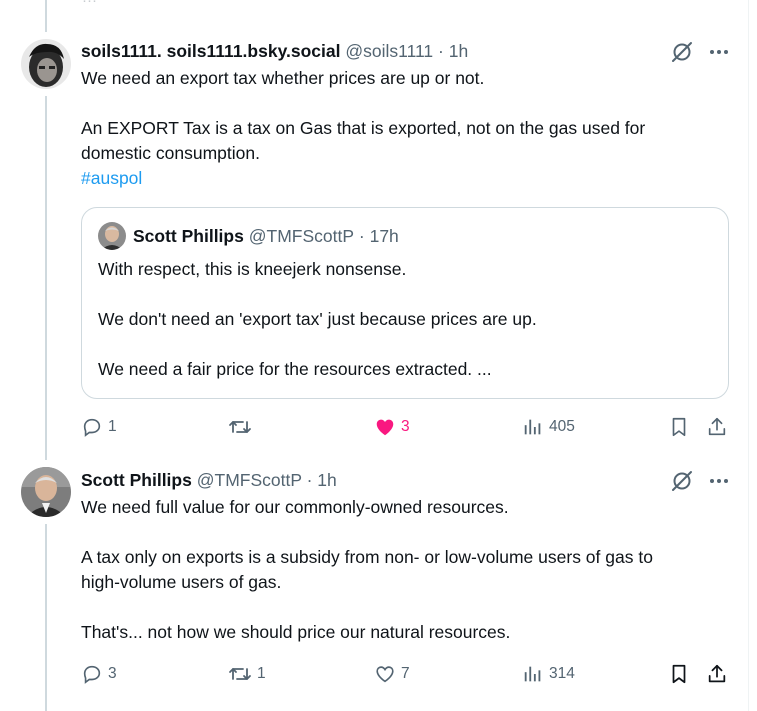  What do you see at coordinates (384, 235) in the screenshot?
I see `quote-timestamp: 17h` at bounding box center [384, 235].